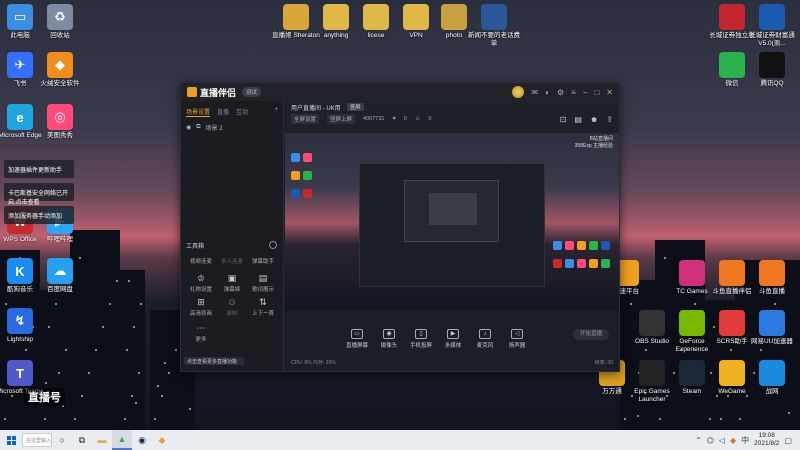 This screenshot has width=800, height=450. I want to click on search-input: 在这里输入, so click(37, 440).